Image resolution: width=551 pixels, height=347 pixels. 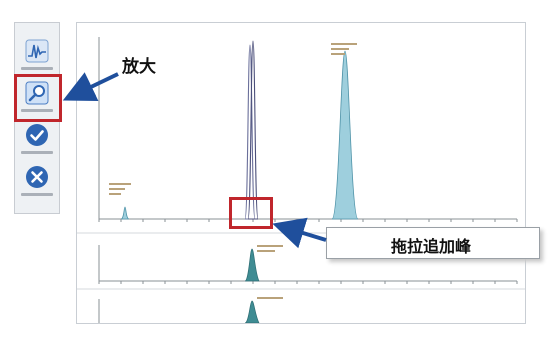 What do you see at coordinates (139, 67) in the screenshot?
I see `zoom-callout: 放大` at bounding box center [139, 67].